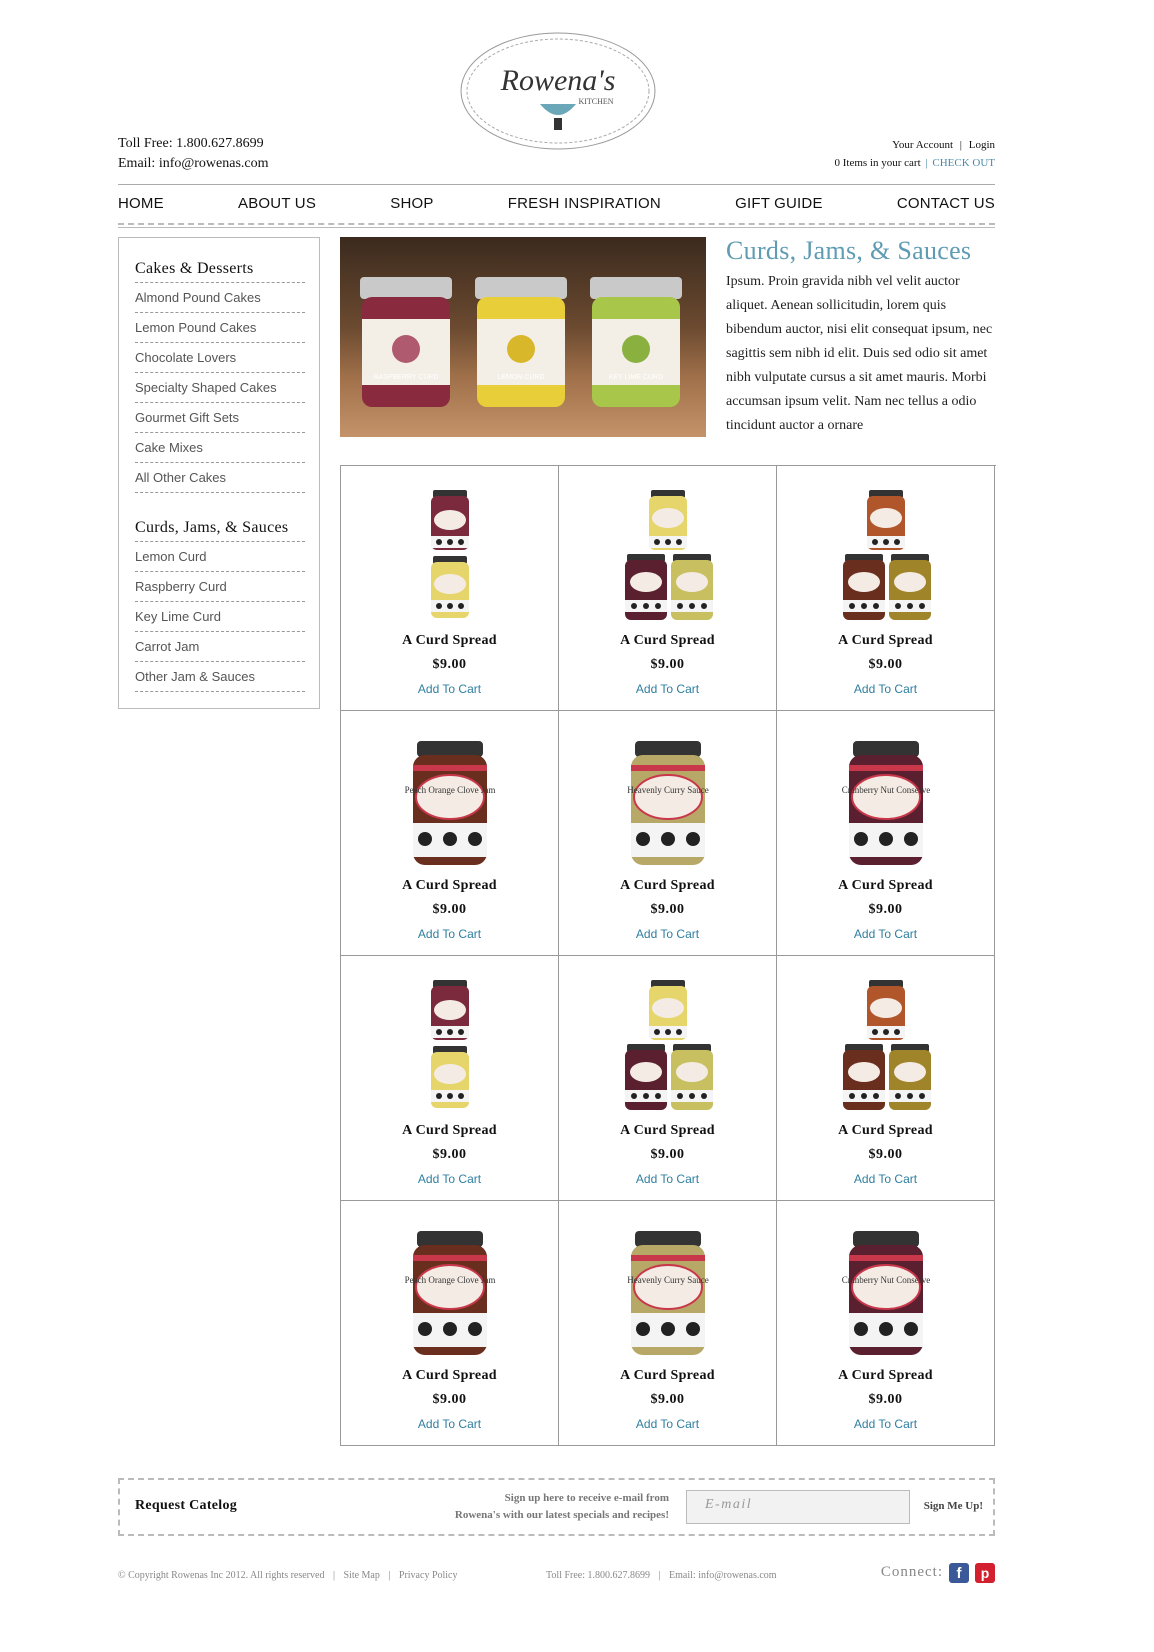 The image size is (1154, 1652). Describe the element at coordinates (911, 1572) in the screenshot. I see `connect-label: Connect:` at that location.